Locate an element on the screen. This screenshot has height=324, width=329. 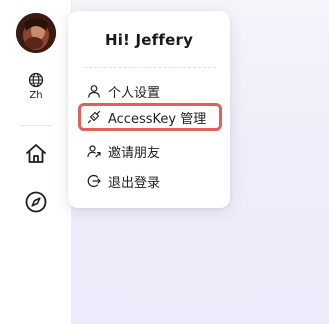
avatar is located at coordinates (36, 33).